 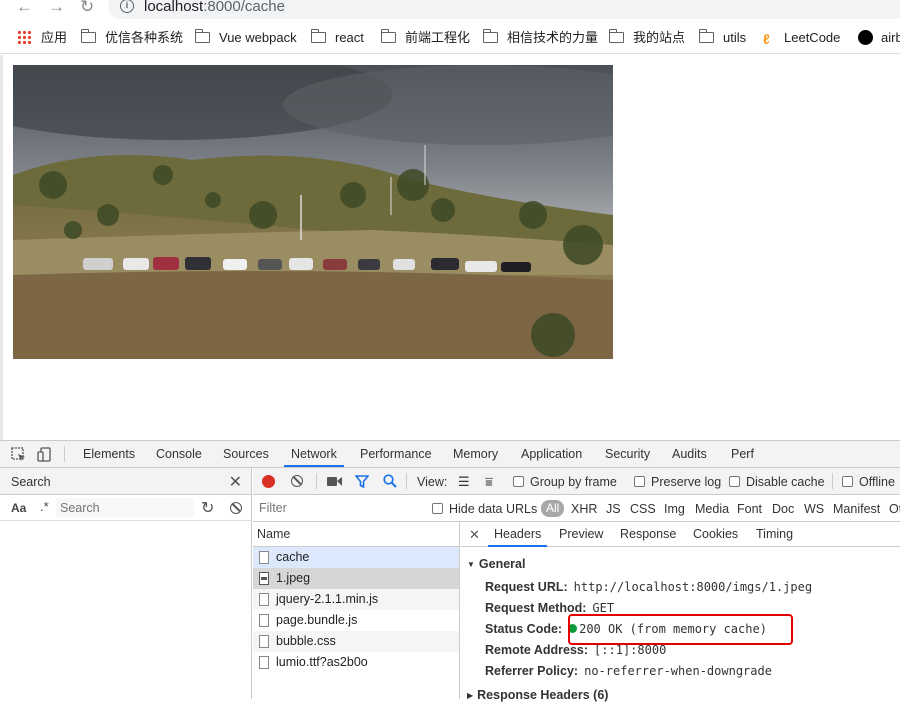 What do you see at coordinates (627, 454) in the screenshot?
I see `tab-security: Security` at bounding box center [627, 454].